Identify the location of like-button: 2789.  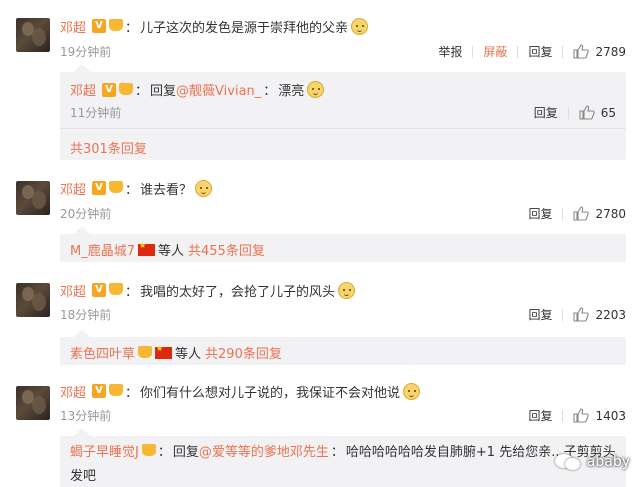
(599, 51).